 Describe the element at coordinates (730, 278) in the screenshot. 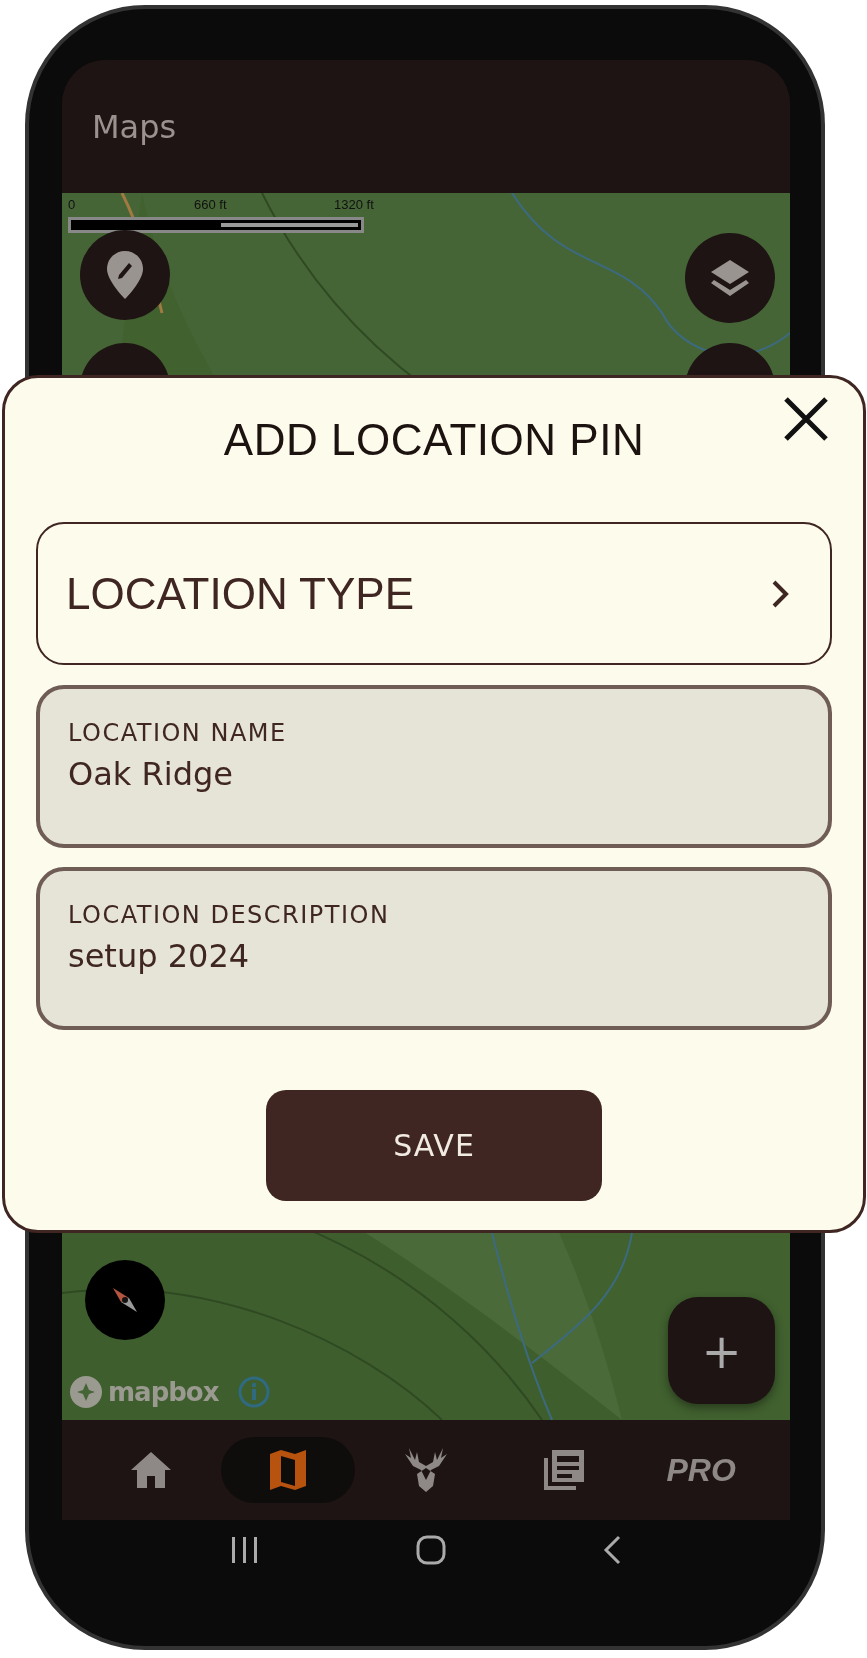

I see `layers-icon` at that location.